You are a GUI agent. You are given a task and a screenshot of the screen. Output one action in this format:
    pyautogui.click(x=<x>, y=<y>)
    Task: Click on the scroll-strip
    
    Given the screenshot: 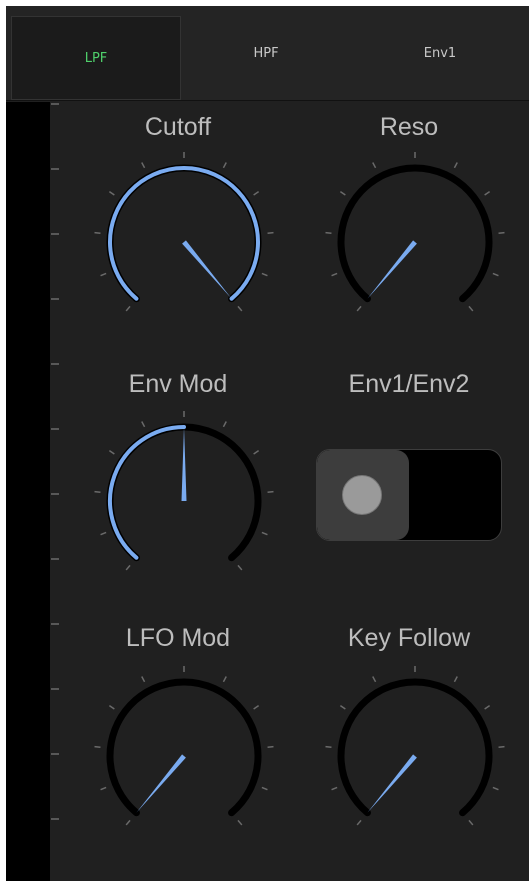 What is the action you would take?
    pyautogui.click(x=28, y=491)
    